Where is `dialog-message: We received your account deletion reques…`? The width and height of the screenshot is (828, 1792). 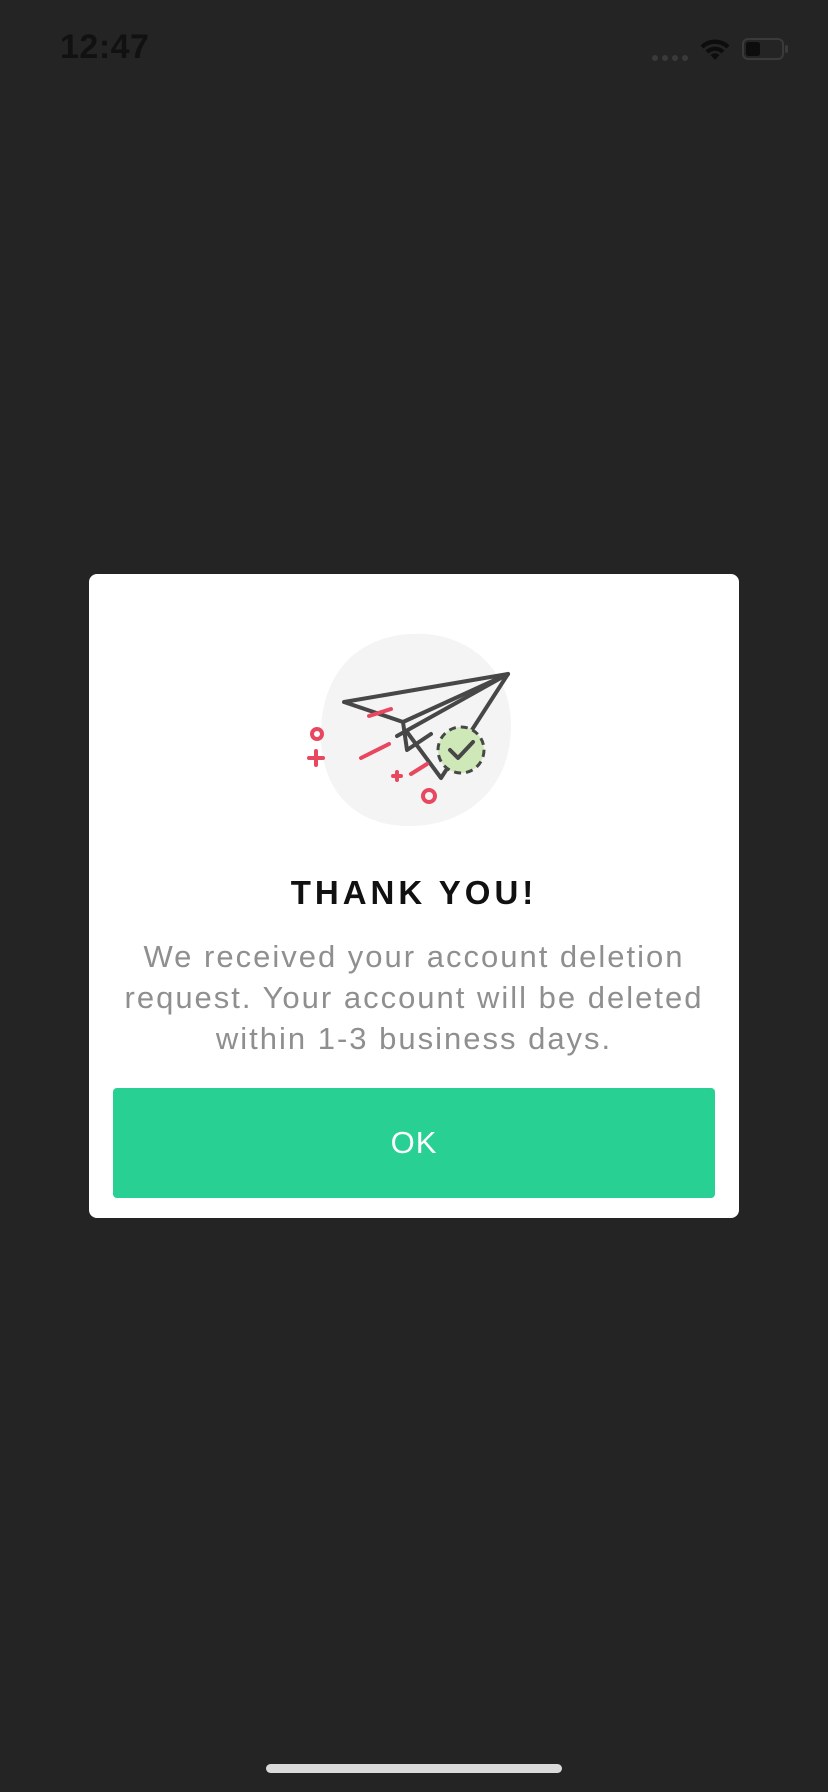 dialog-message: We received your account deletion reques… is located at coordinates (414, 997).